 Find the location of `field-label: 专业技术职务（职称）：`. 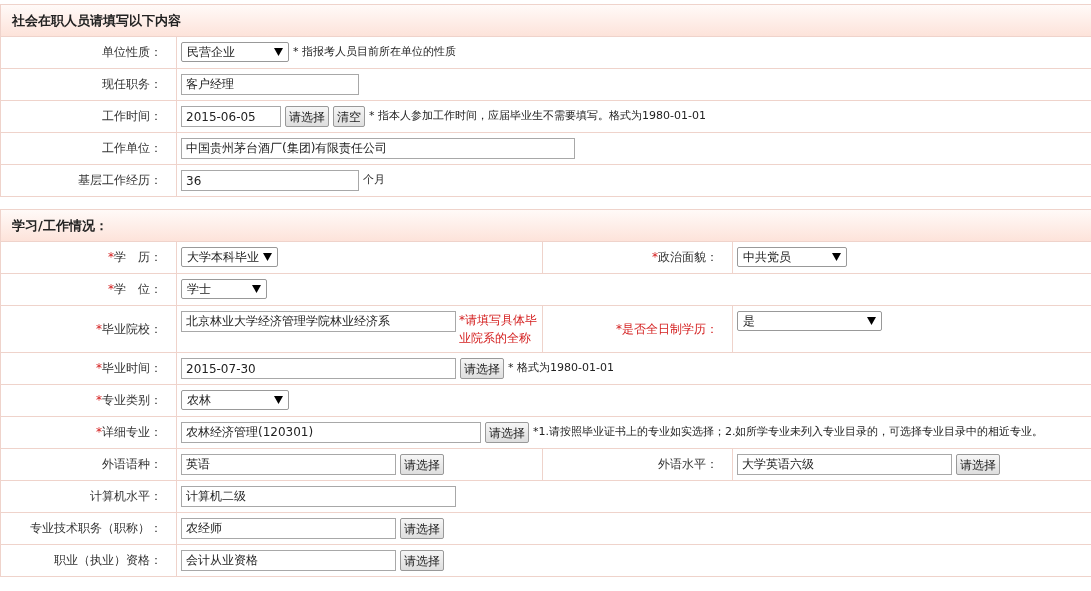

field-label: 专业技术职务（职称）： is located at coordinates (96, 528).